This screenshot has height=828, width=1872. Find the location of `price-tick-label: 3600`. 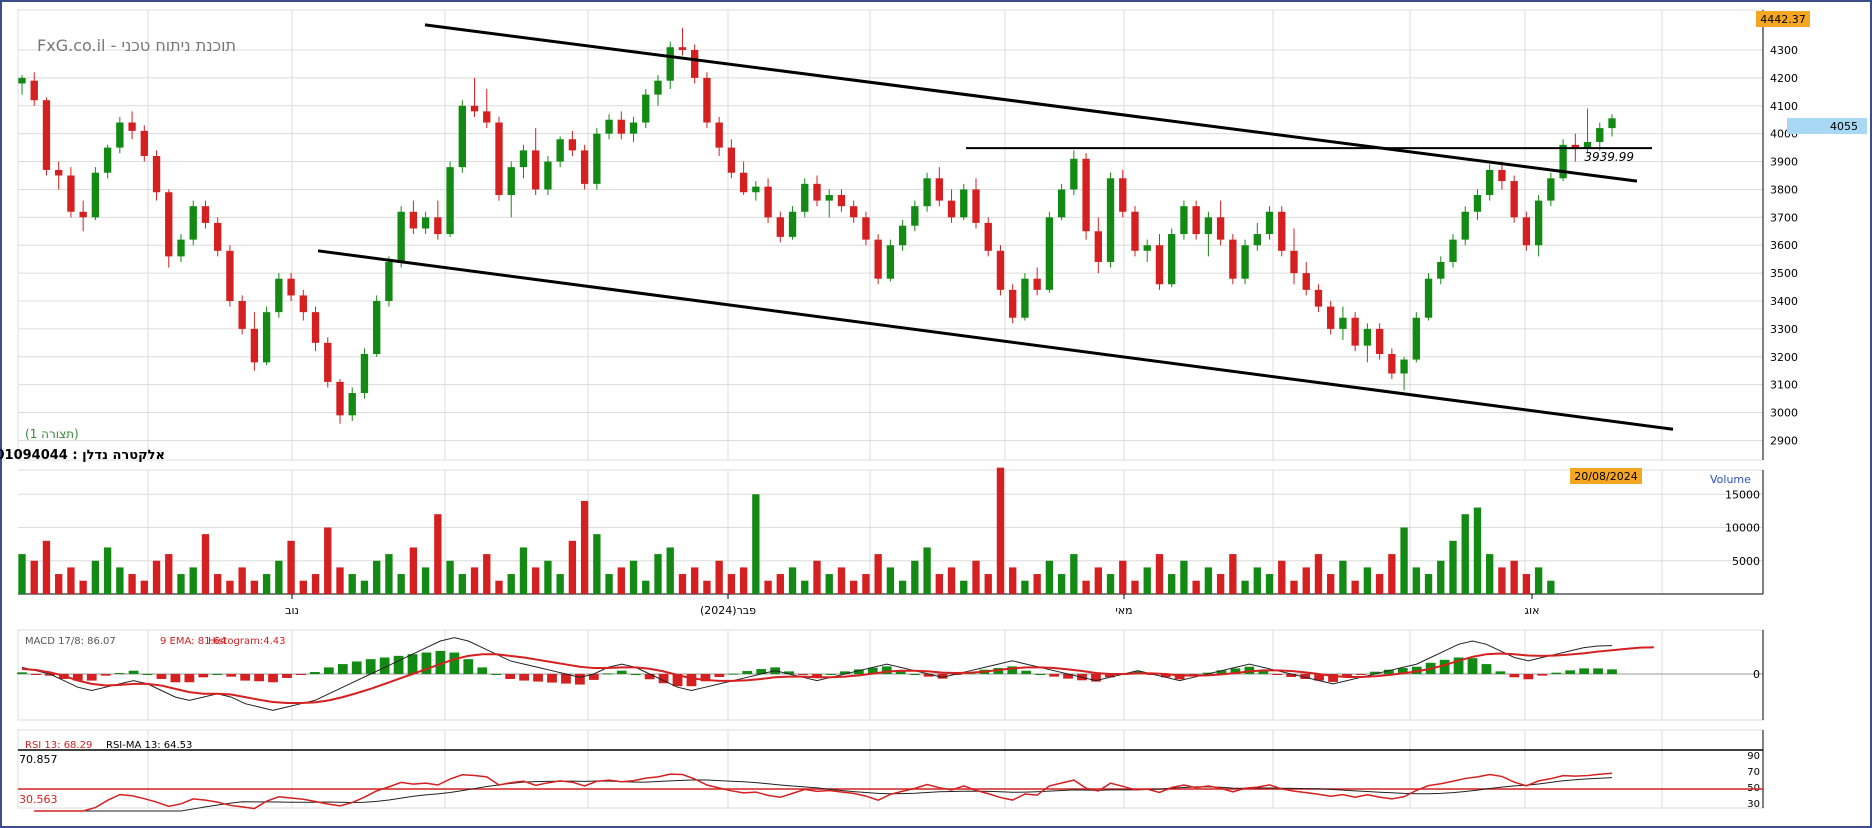

price-tick-label: 3600 is located at coordinates (1784, 245).